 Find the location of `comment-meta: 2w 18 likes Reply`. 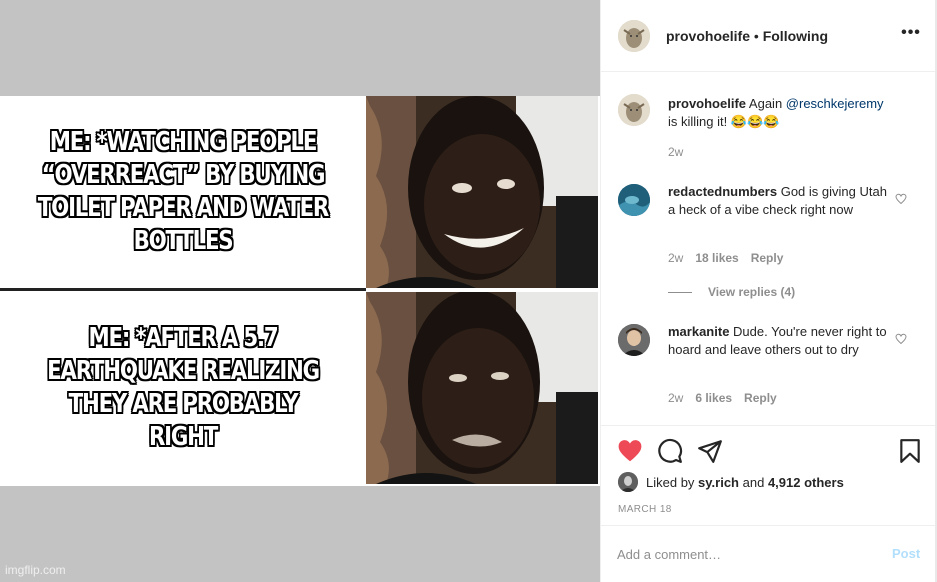

comment-meta: 2w 18 likes Reply is located at coordinates (731, 258).